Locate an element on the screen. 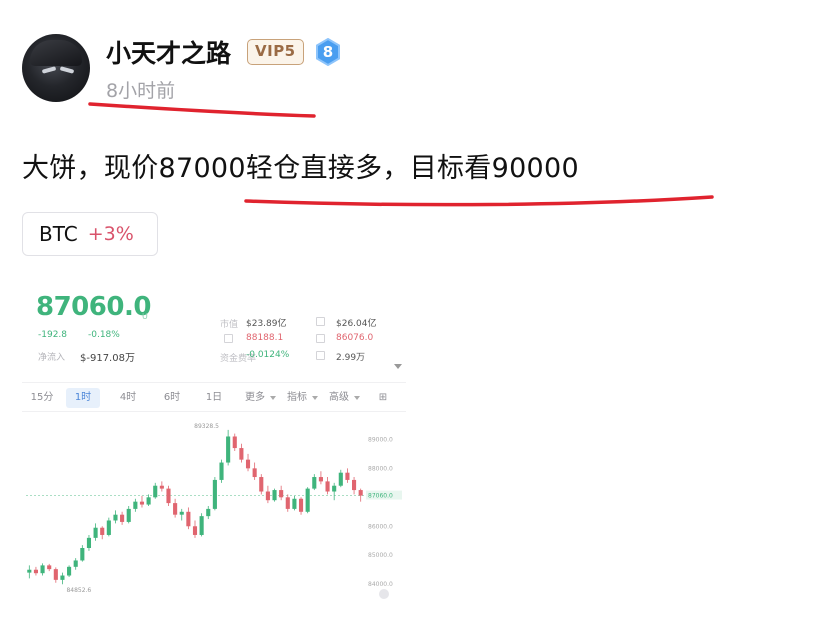 The image size is (828, 632). tab-4h: 4时 is located at coordinates (128, 398).